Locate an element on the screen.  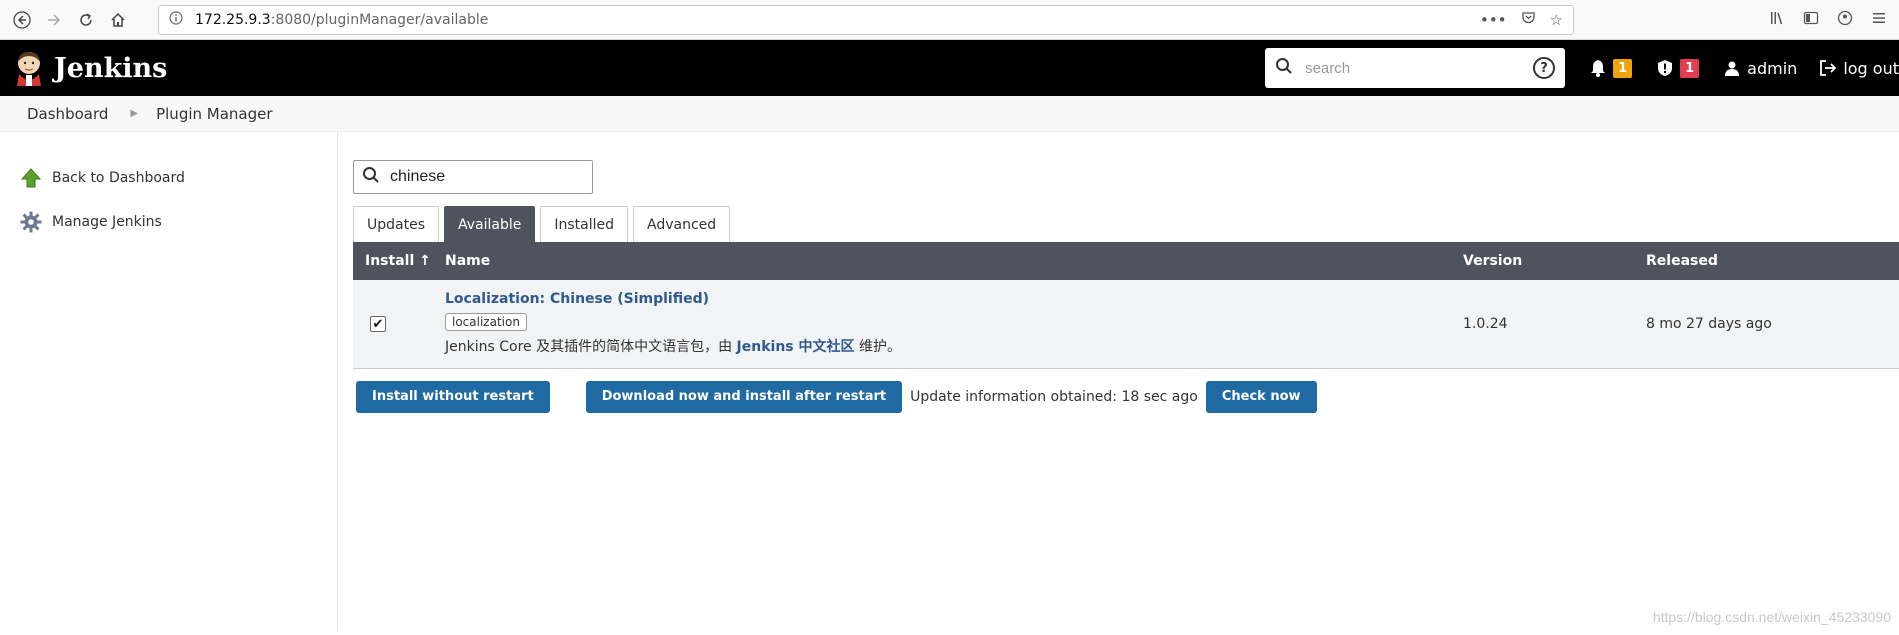
plugin-label-tag: localization is located at coordinates (486, 322).